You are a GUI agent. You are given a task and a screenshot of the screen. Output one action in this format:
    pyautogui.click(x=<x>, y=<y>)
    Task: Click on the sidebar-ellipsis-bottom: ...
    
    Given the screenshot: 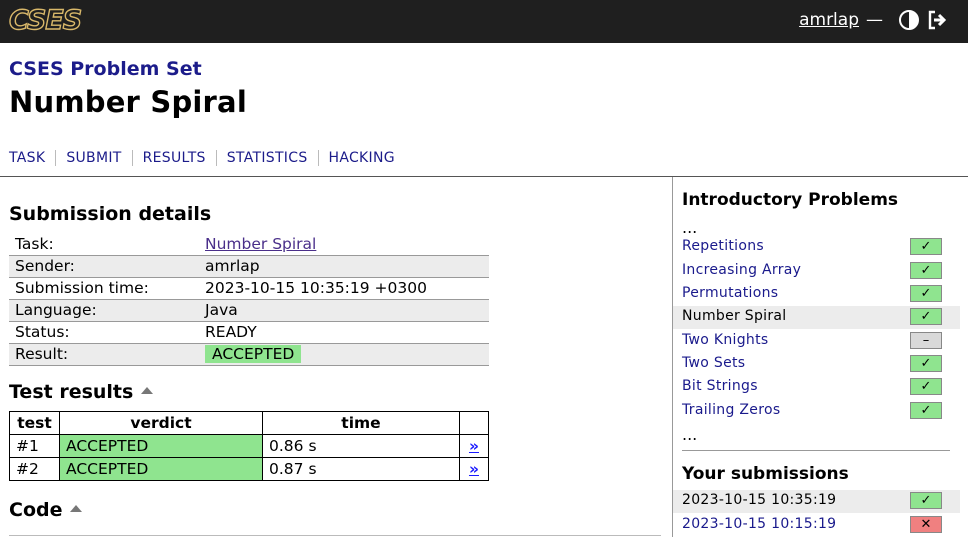 What is the action you would take?
    pyautogui.click(x=690, y=434)
    